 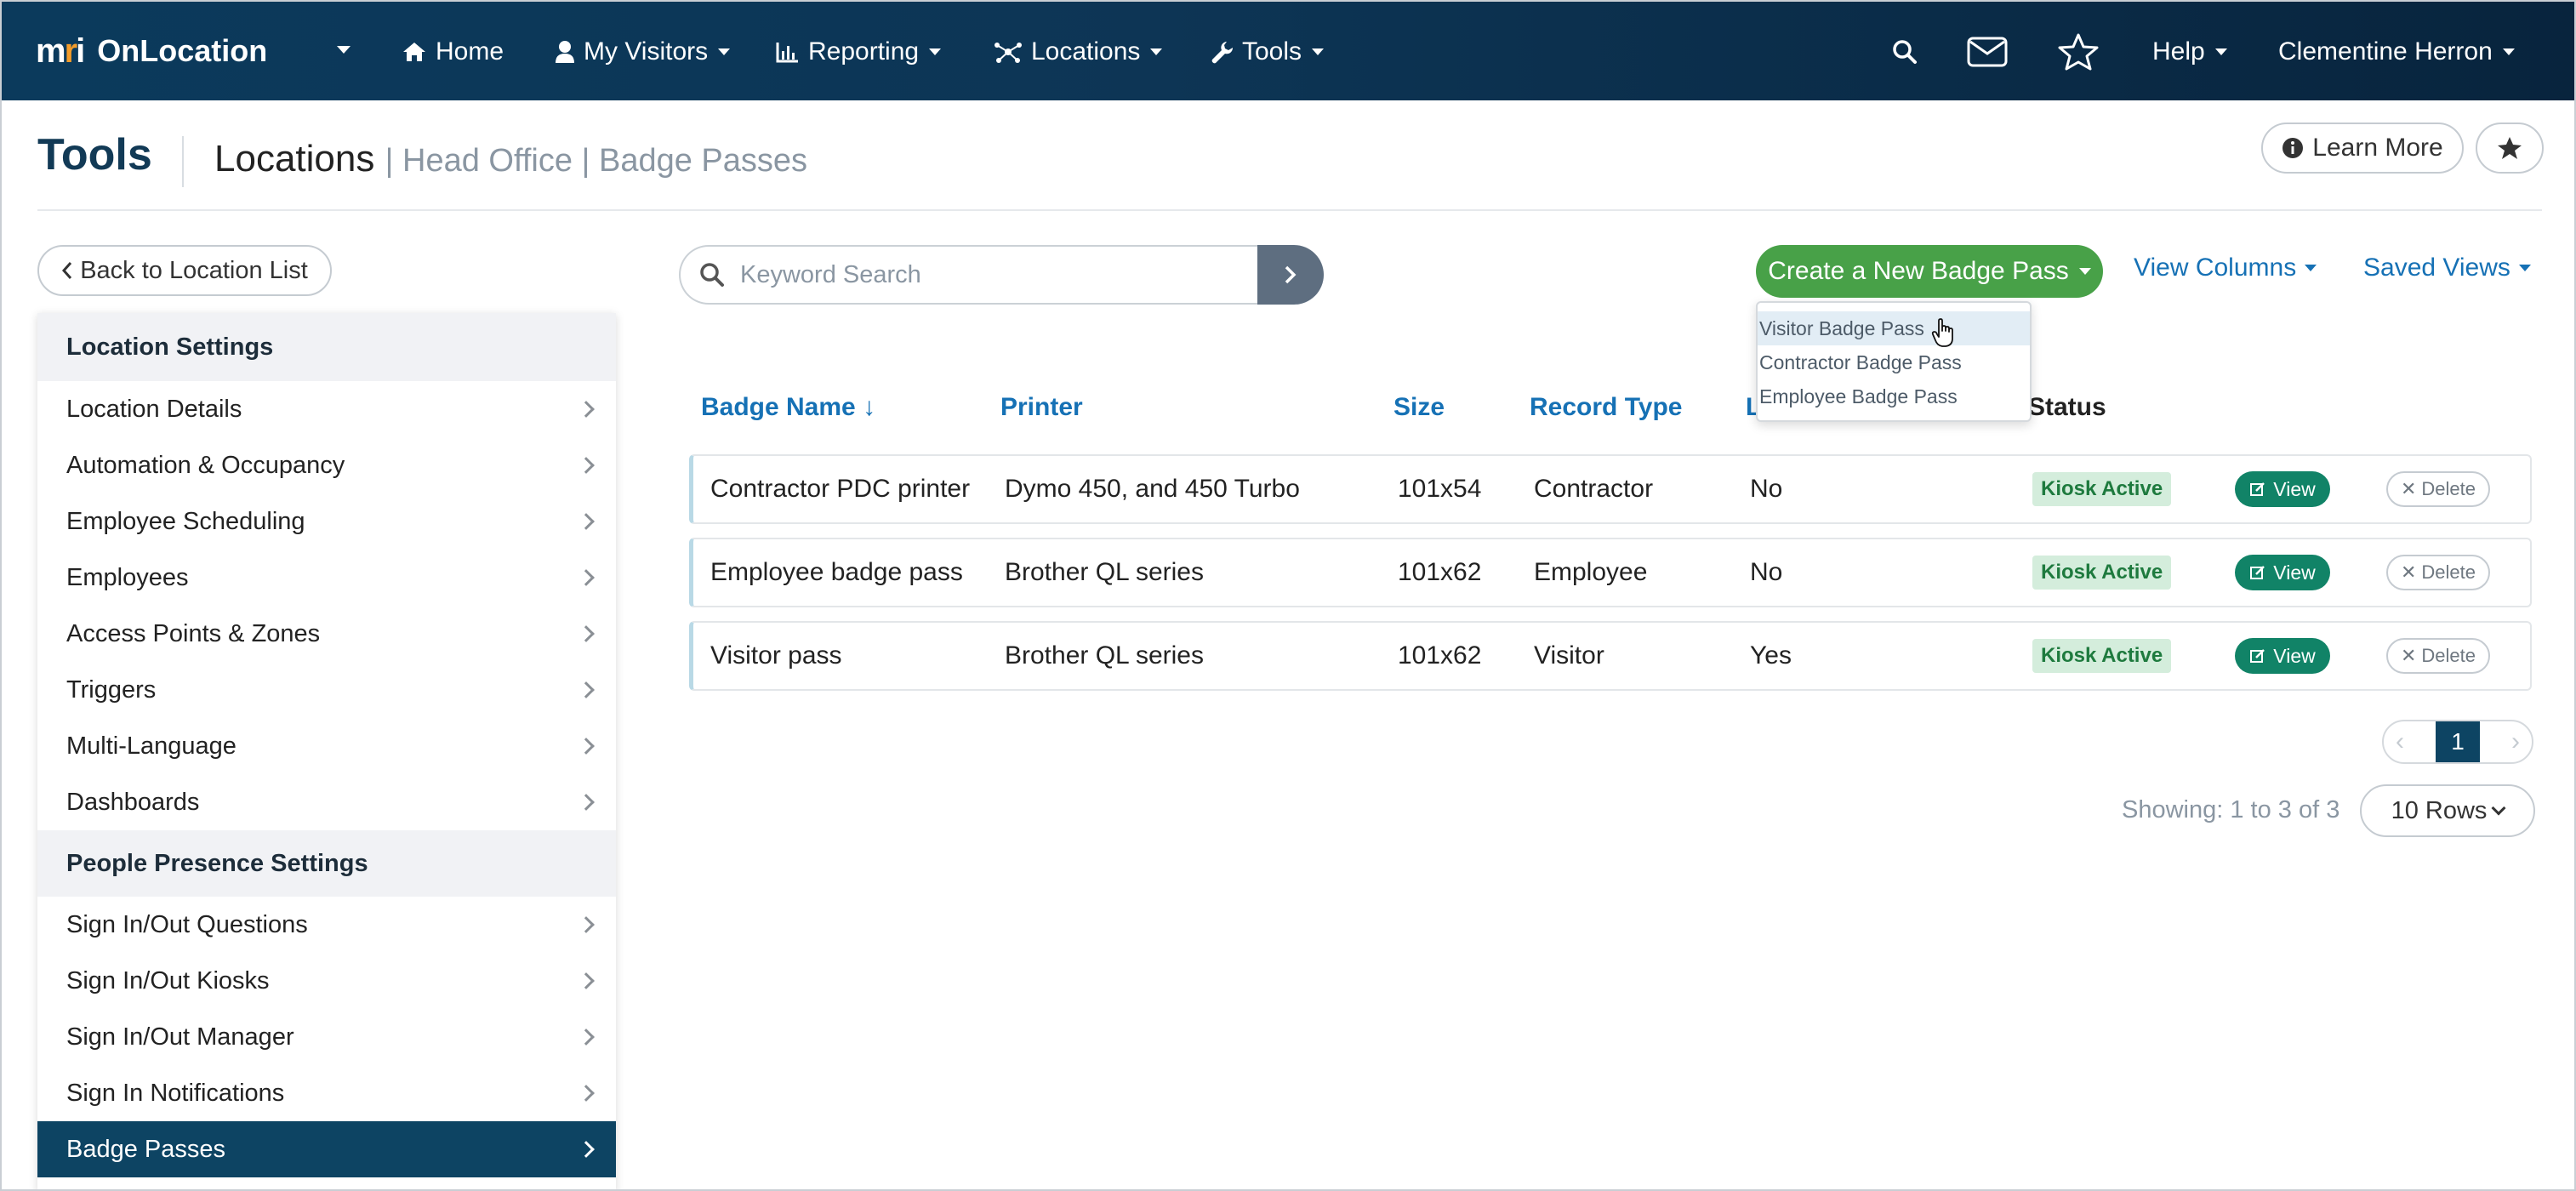 What do you see at coordinates (870, 407) in the screenshot?
I see `sort-arrow-icon: ↓` at bounding box center [870, 407].